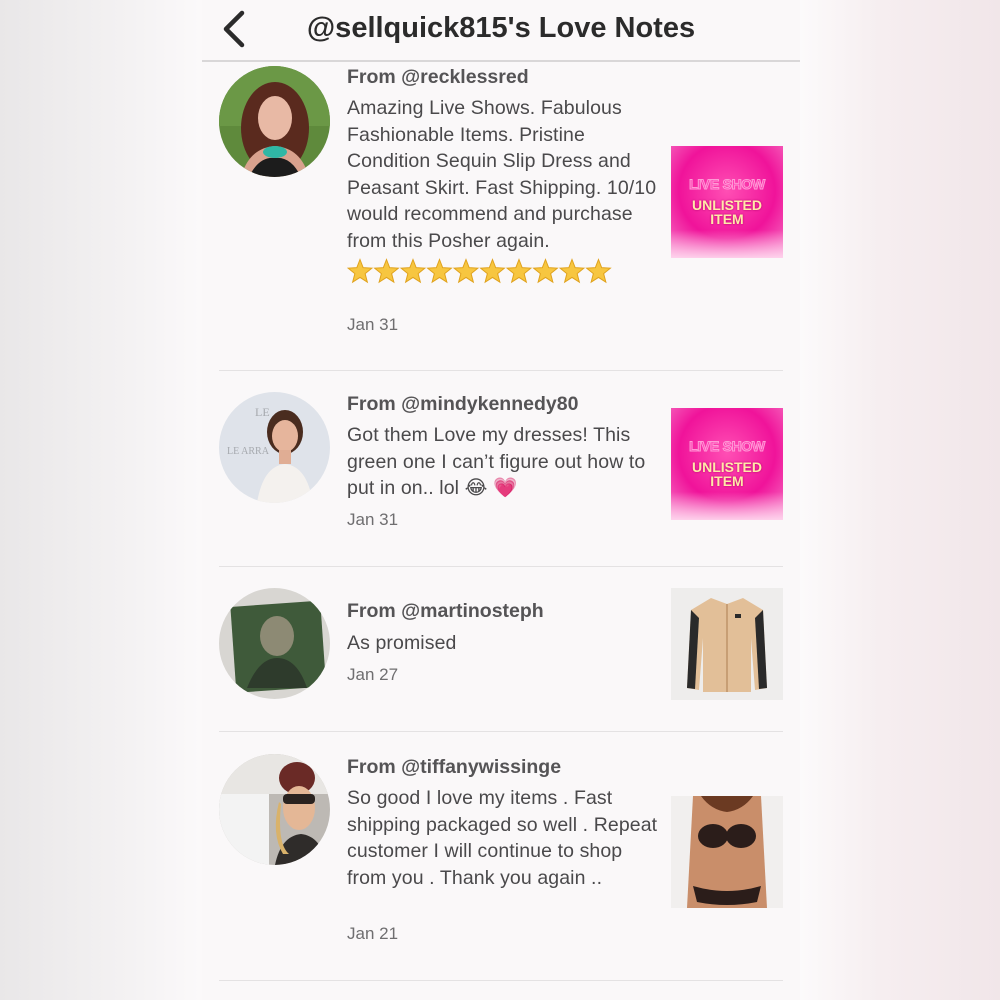  I want to click on jacket-image, so click(727, 644).